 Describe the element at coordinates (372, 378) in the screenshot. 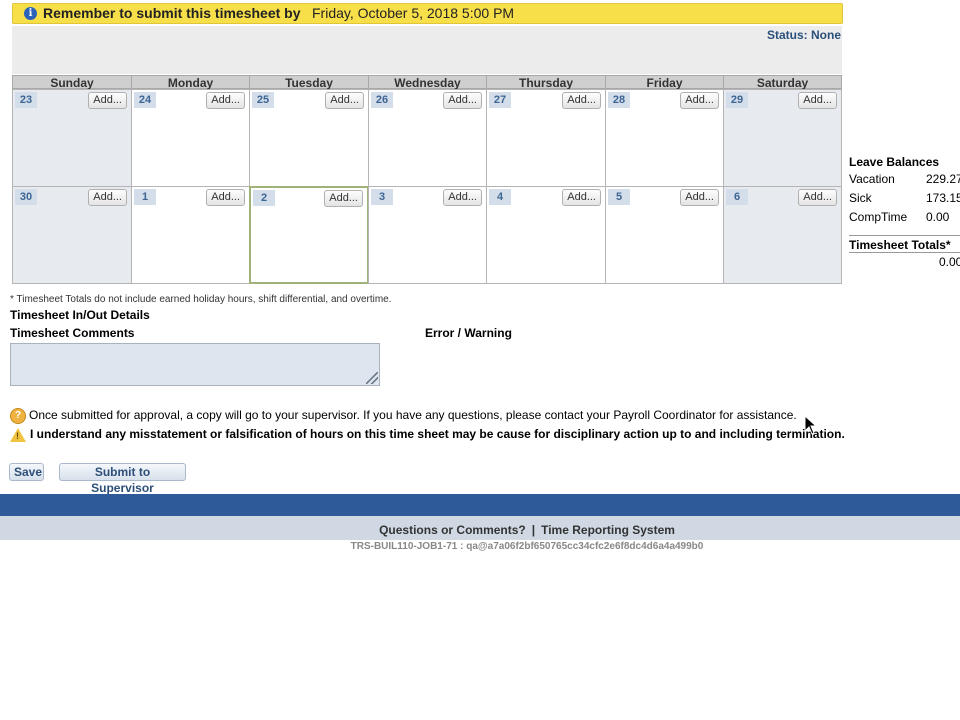

I see `resize-handle-icon` at that location.